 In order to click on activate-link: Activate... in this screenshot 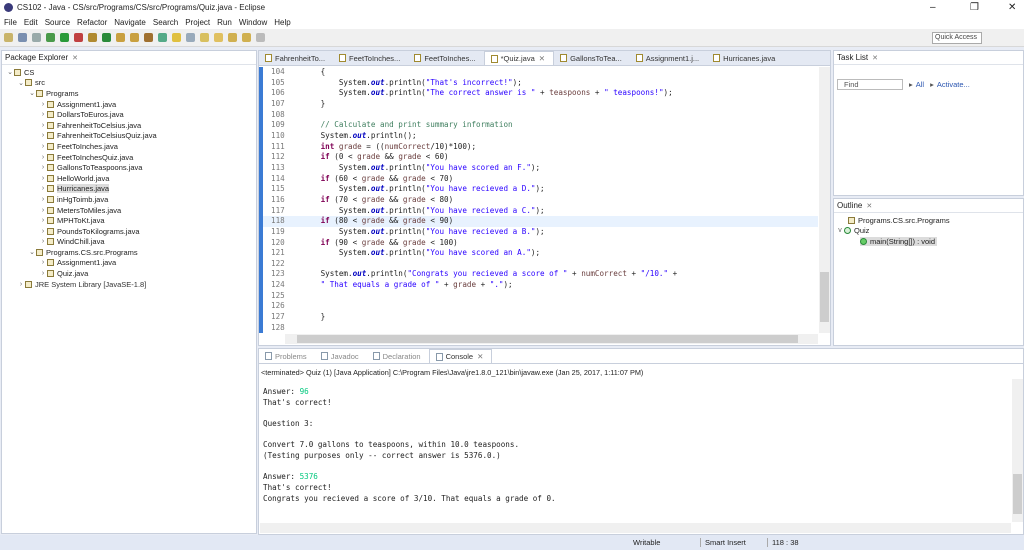, I will do `click(953, 84)`.